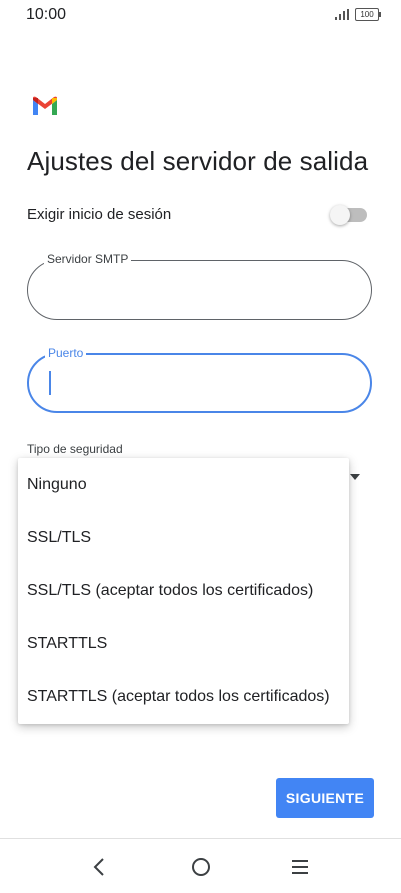  I want to click on require-login-toggle, so click(348, 215).